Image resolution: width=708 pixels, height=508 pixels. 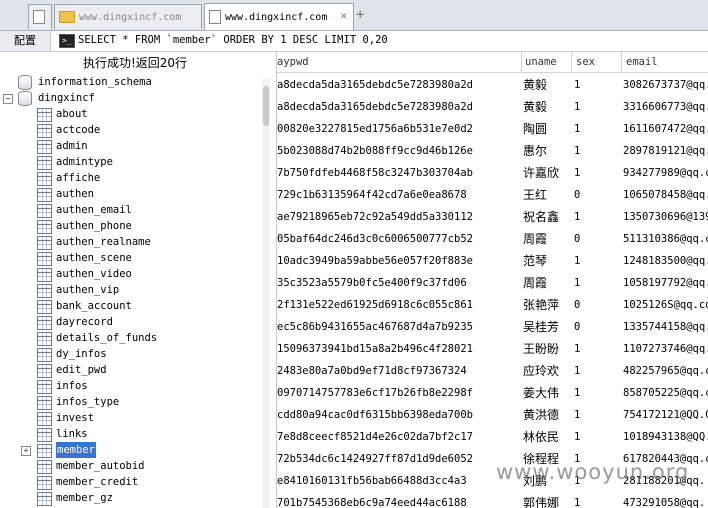 I want to click on table-node: member_autobid, so click(x=100, y=466).